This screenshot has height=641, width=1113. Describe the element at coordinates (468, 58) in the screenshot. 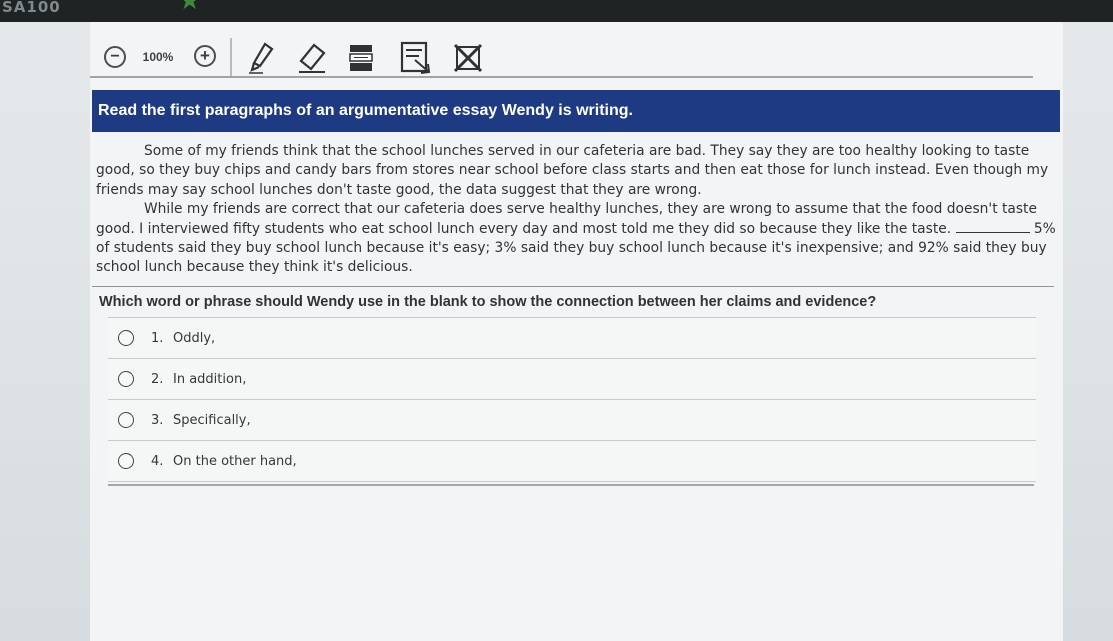

I see `answer-eliminator-icon` at that location.